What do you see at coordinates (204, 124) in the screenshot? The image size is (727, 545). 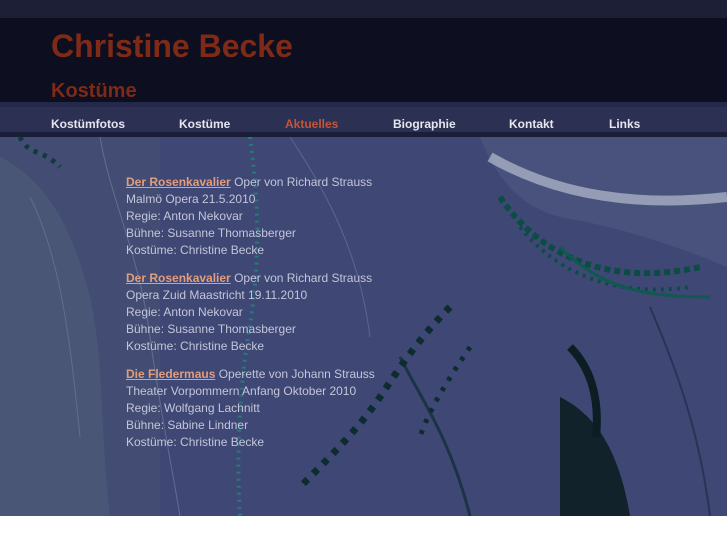 I see `nav-item-kostueme: Kostüme` at bounding box center [204, 124].